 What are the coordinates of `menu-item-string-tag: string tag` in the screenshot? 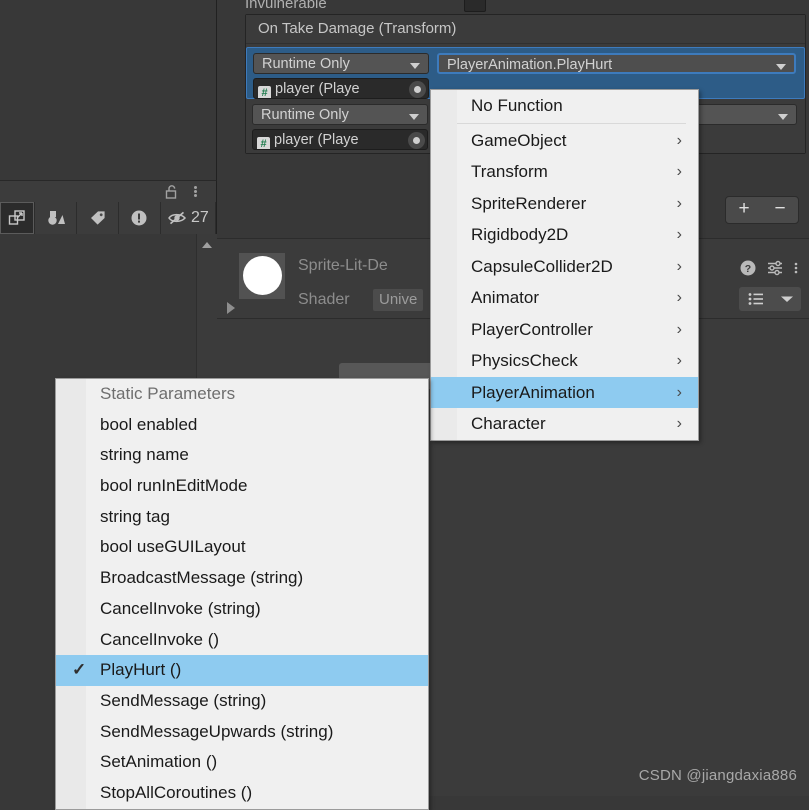 It's located at (242, 517).